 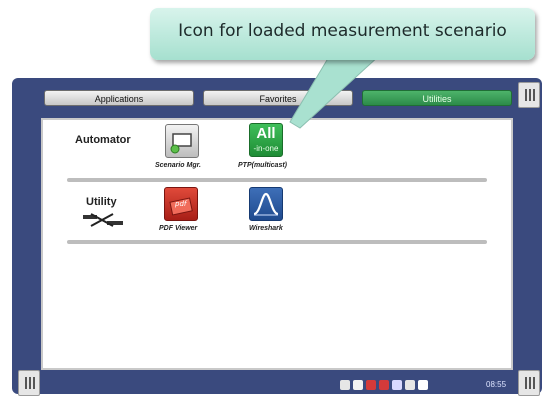 I want to click on status-bar, so click(x=384, y=385).